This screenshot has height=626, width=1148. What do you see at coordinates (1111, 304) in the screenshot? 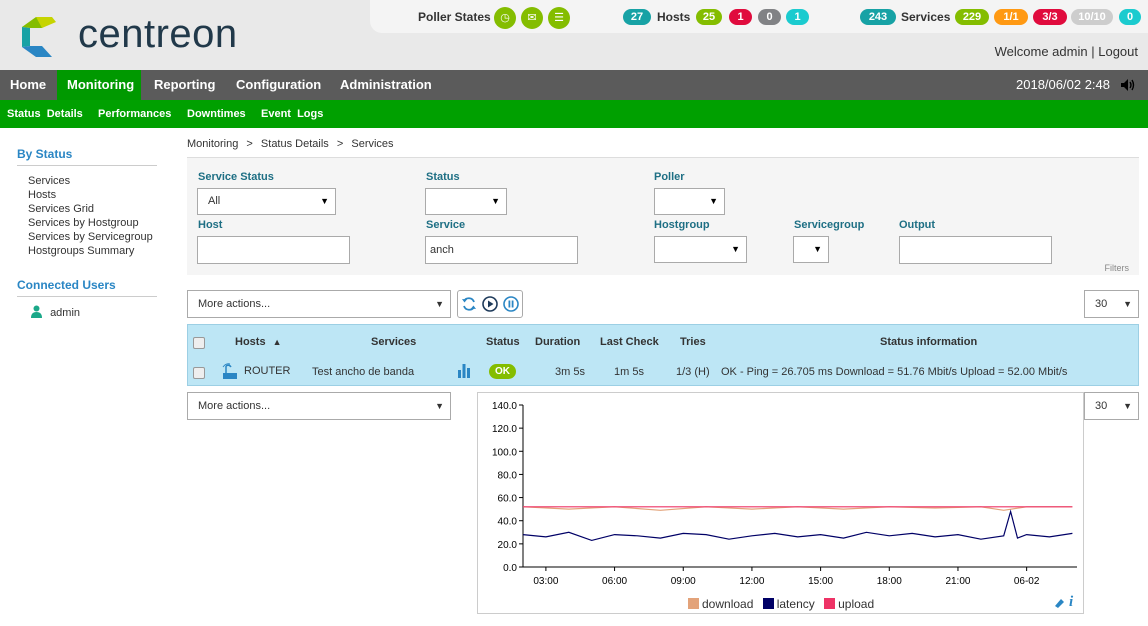
I see `per-page-select-top: 30 ▼` at bounding box center [1111, 304].